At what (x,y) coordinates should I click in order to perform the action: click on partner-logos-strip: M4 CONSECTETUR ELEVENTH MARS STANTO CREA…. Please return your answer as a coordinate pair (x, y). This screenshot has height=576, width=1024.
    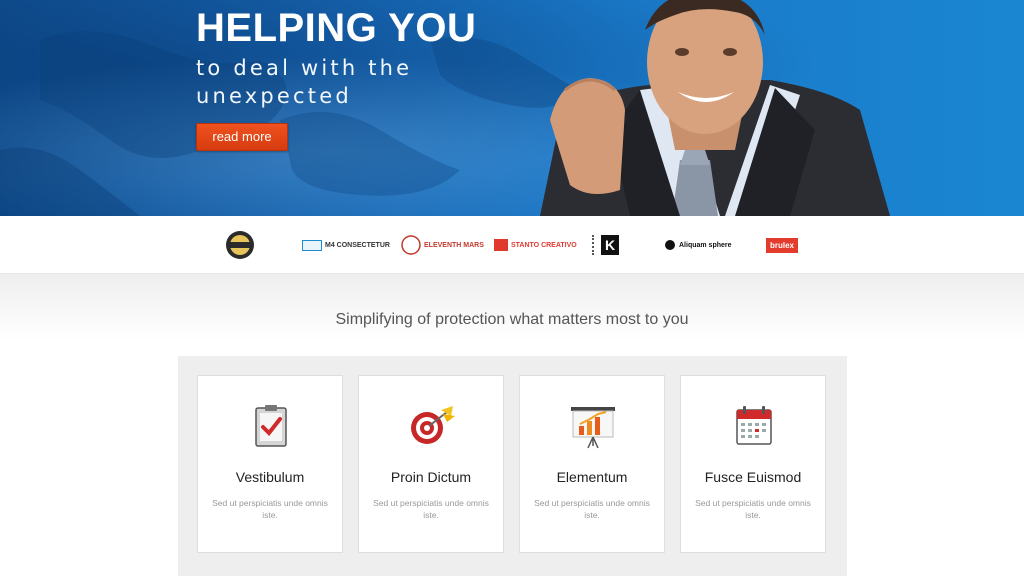
    Looking at the image, I should click on (512, 245).